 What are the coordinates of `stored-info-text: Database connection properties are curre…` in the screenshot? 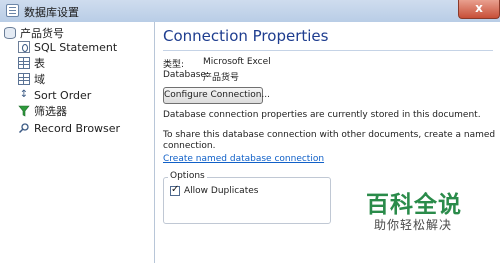 It's located at (322, 115).